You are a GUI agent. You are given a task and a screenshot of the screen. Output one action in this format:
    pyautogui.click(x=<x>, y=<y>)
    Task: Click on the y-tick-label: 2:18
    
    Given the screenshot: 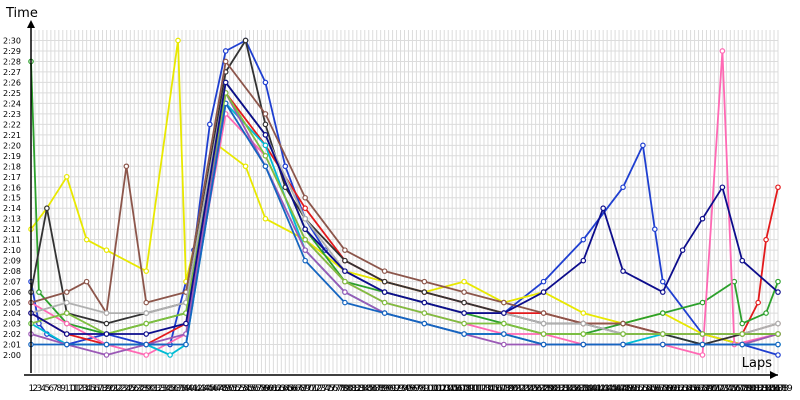 What is the action you would take?
    pyautogui.click(x=12, y=166)
    